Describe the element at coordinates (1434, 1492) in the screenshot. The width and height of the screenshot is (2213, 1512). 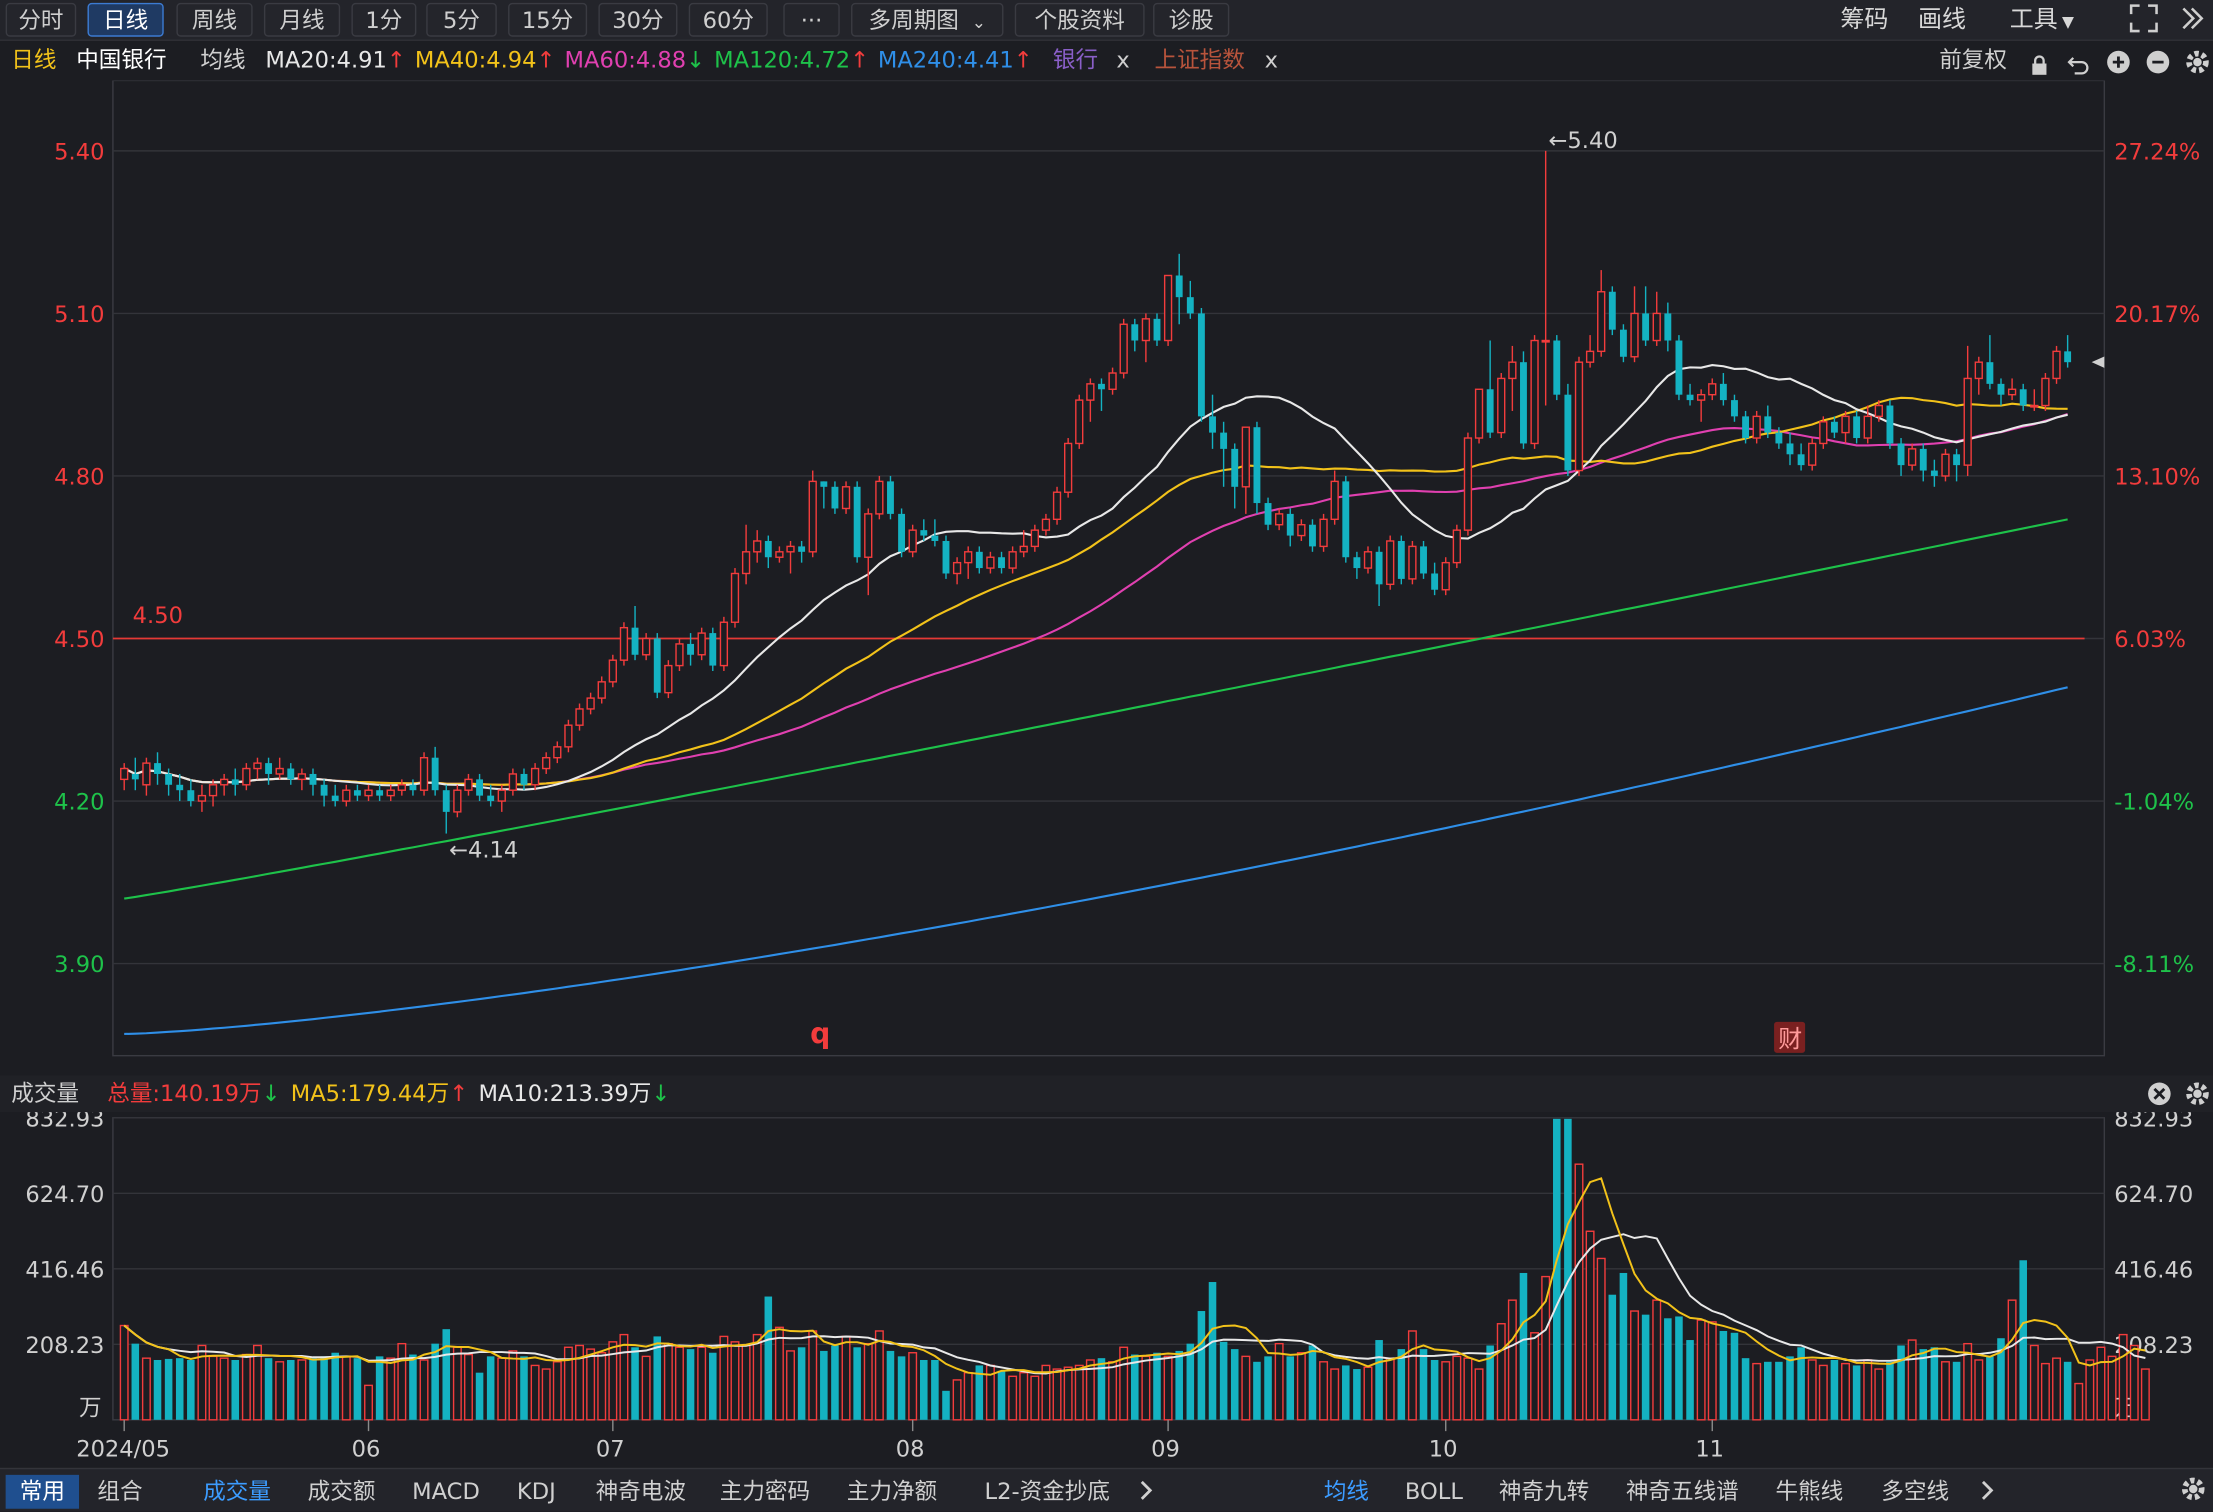
I see `overlay-tab: BOLL` at that location.